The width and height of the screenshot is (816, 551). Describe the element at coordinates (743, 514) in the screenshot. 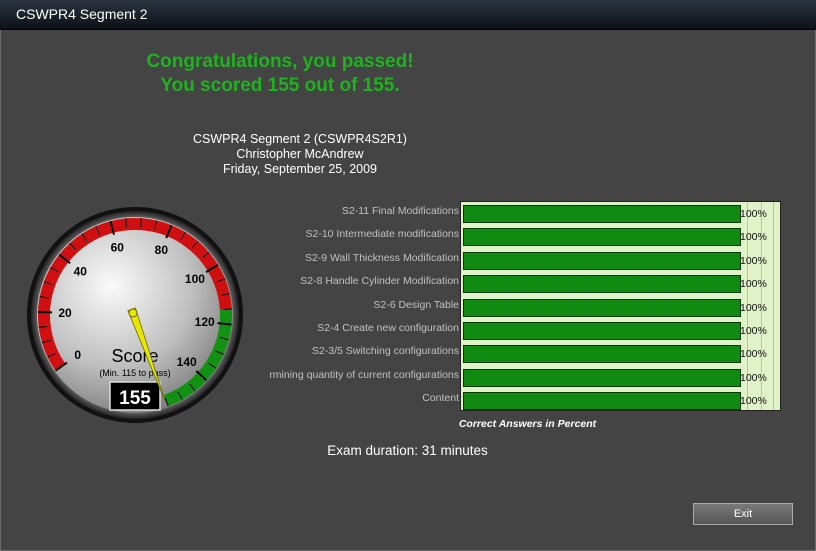

I see `exit-button: Exit` at that location.